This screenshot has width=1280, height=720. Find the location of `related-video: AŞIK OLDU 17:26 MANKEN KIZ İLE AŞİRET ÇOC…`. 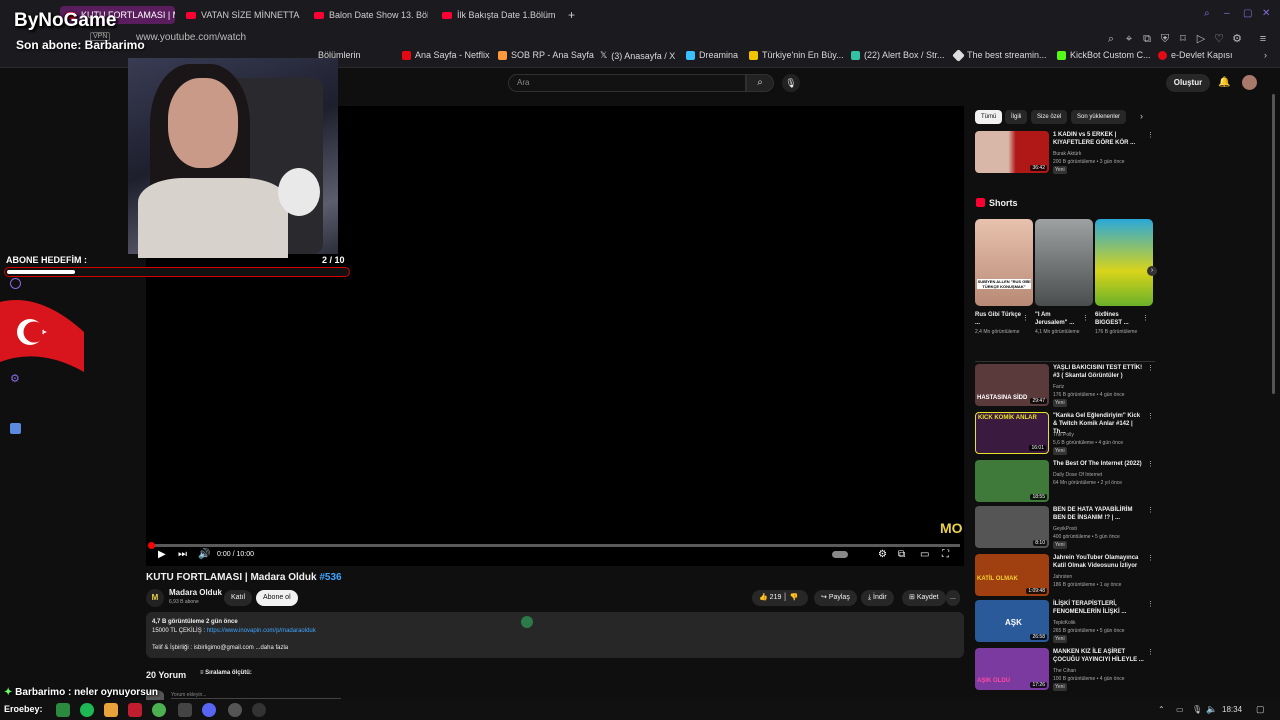

related-video: AŞIK OLDU 17:26 MANKEN KIZ İLE AŞİRET ÇOC… is located at coordinates (1065, 670).